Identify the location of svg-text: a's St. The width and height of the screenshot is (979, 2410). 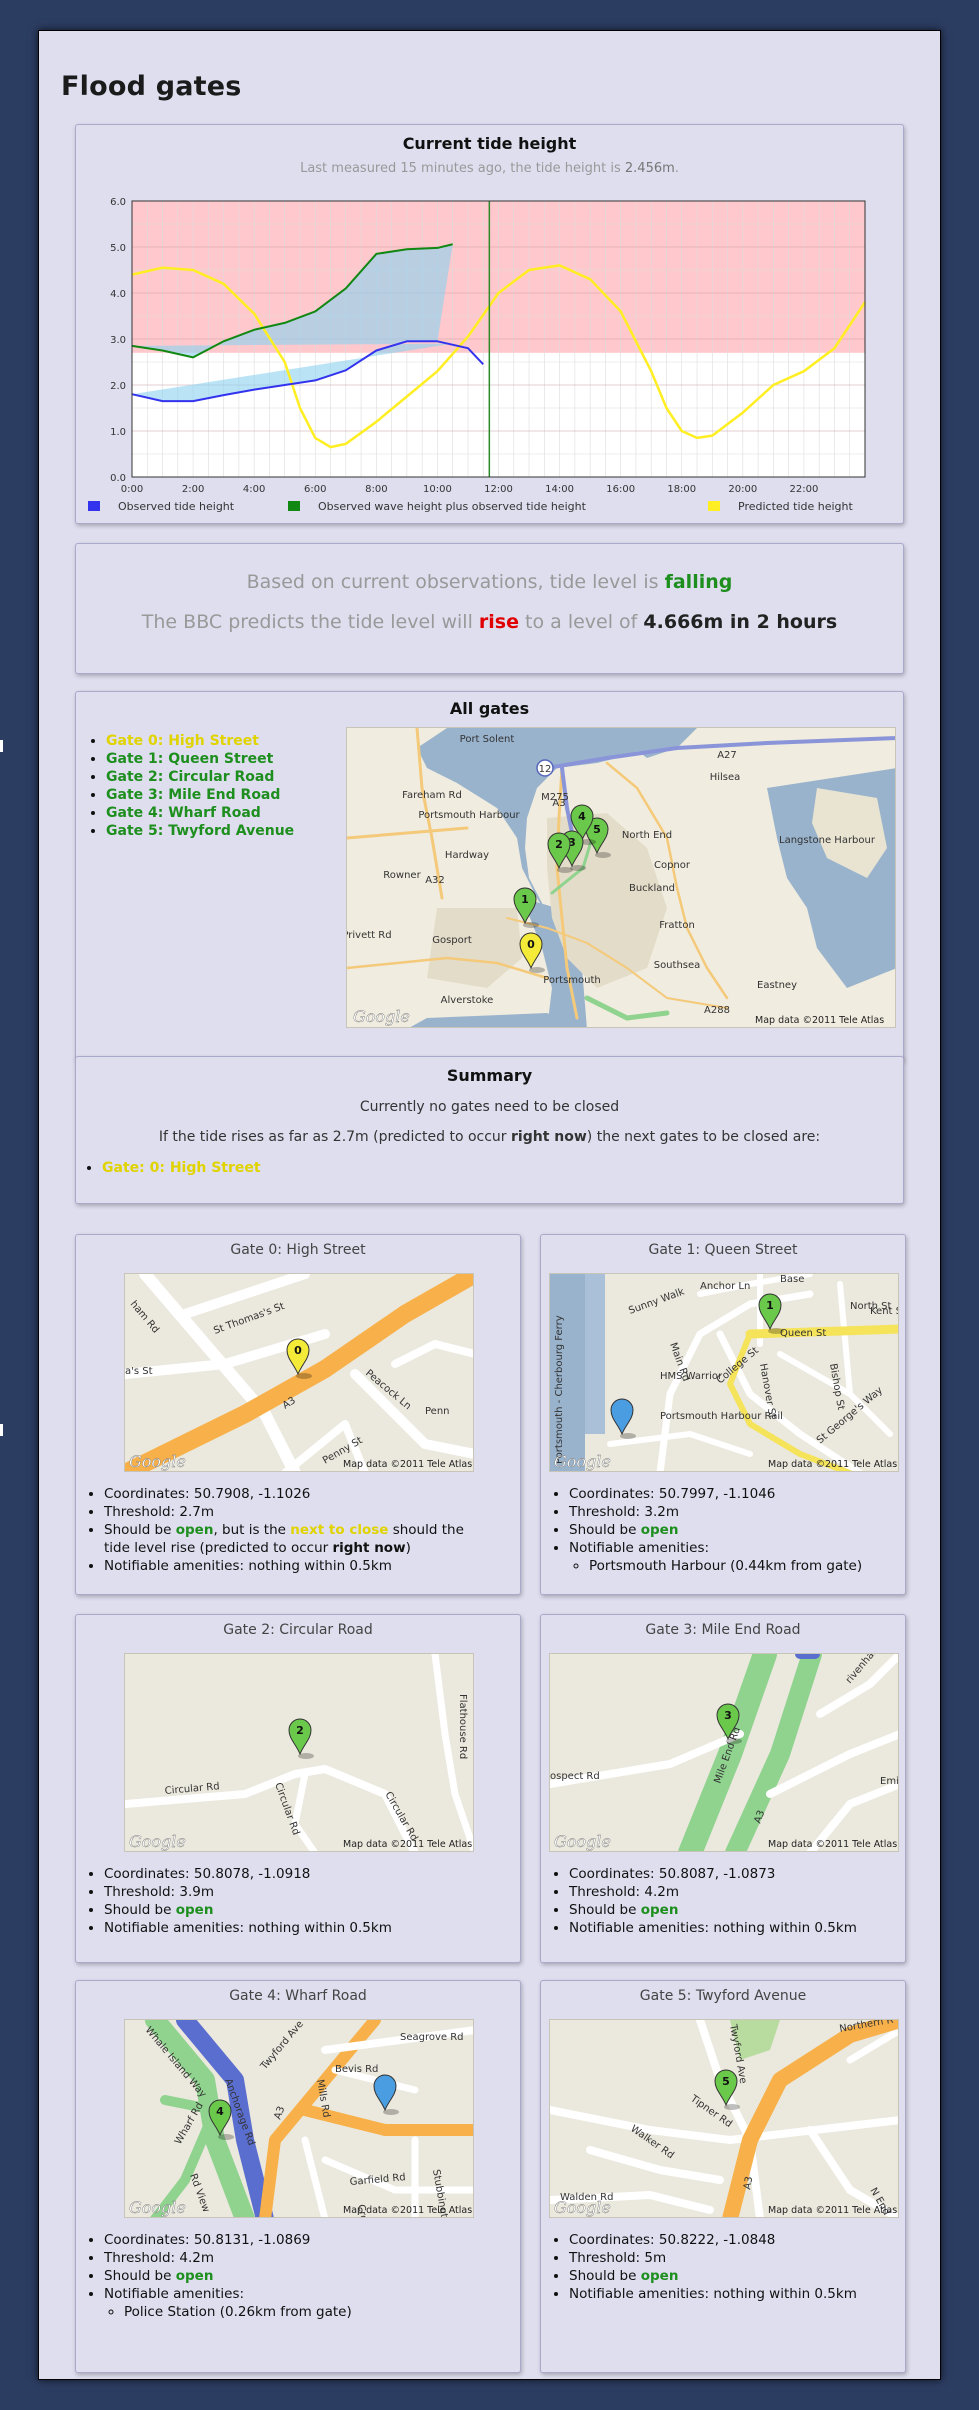
(139, 1371).